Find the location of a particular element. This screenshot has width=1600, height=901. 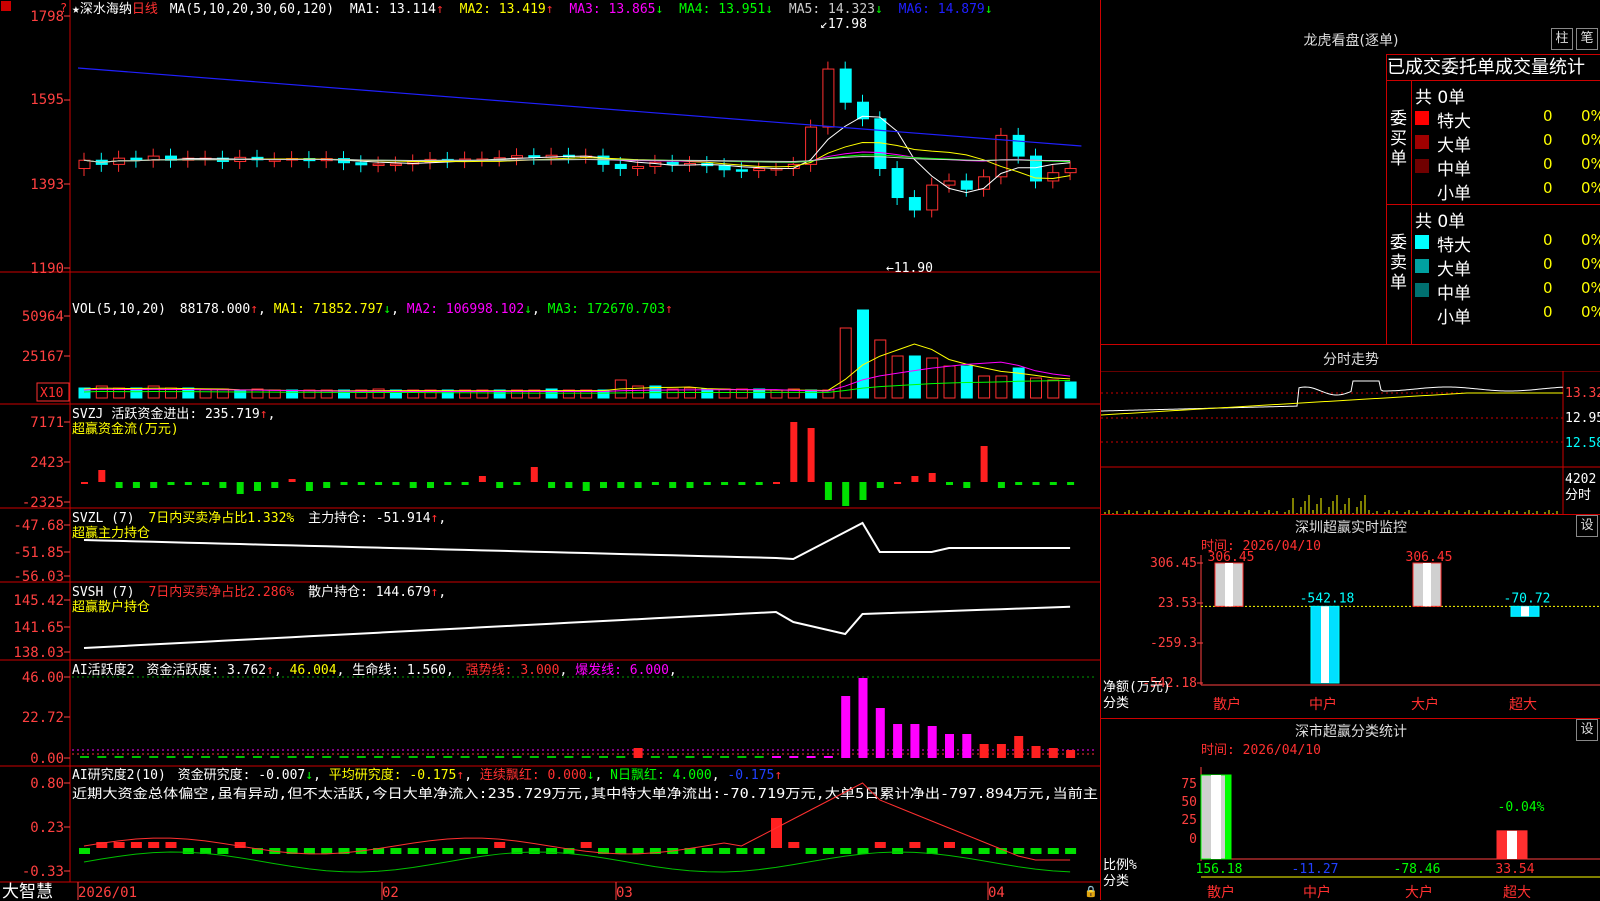

class-axis-tick: 50 is located at coordinates (1189, 802).